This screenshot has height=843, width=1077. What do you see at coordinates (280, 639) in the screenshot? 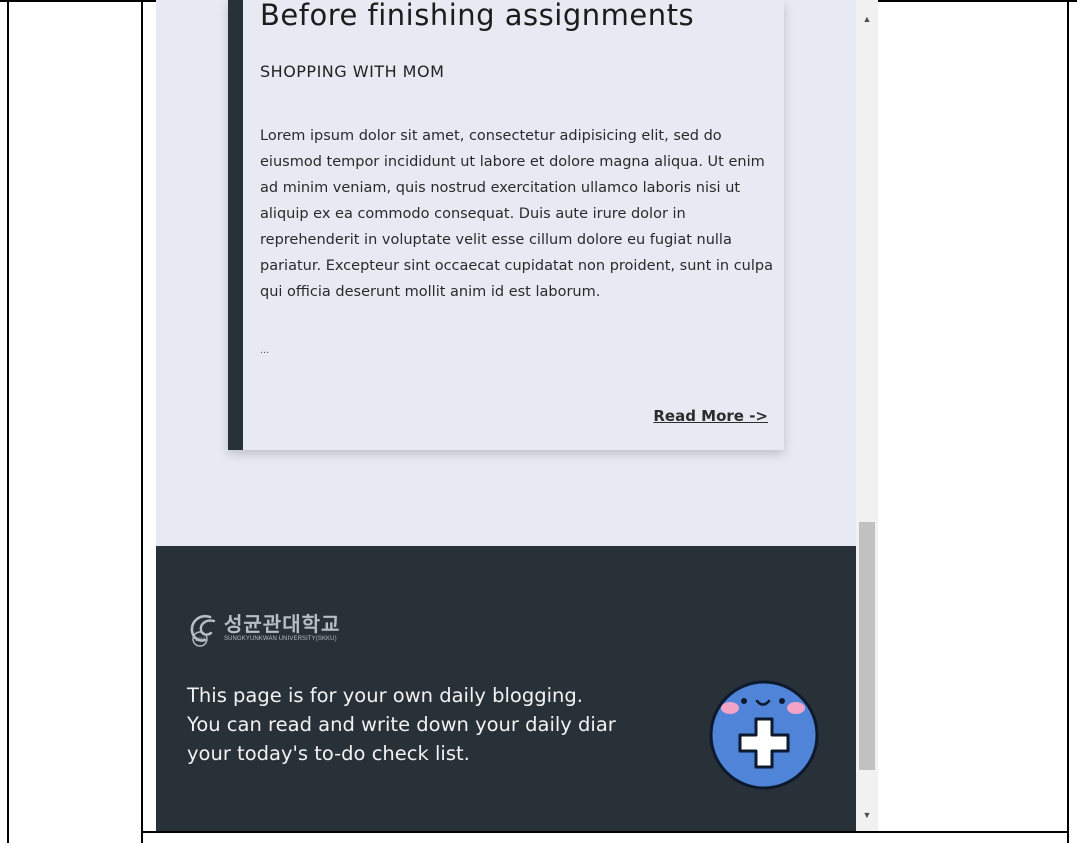
I see `logo-english-text: SUNGKYUNKWAN UNIVERSITY(SKKU)` at bounding box center [280, 639].